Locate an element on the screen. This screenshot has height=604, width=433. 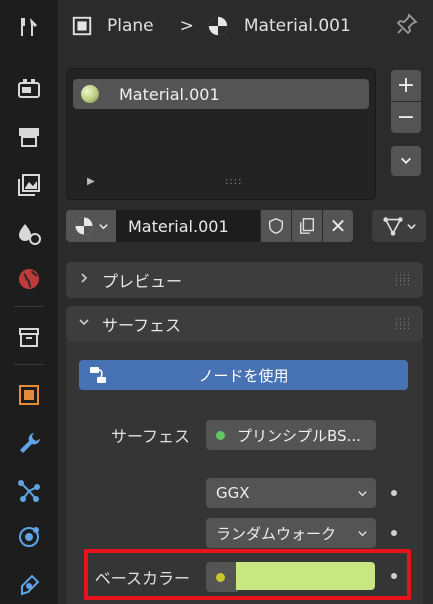
link-mode-dropdown is located at coordinates (399, 226).